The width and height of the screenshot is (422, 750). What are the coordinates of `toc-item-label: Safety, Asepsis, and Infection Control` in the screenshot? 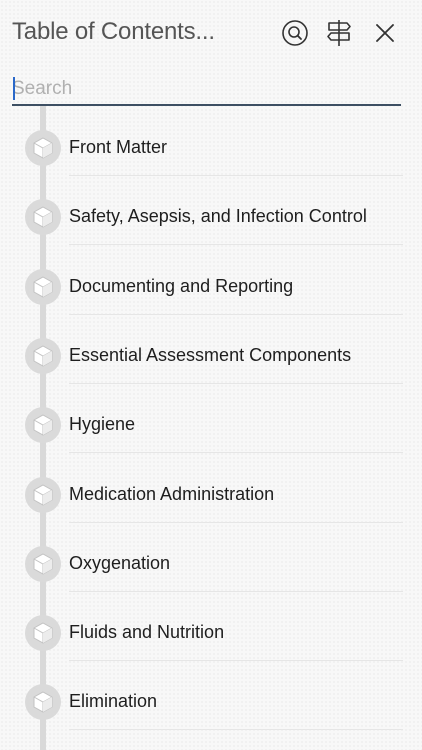 It's located at (218, 216).